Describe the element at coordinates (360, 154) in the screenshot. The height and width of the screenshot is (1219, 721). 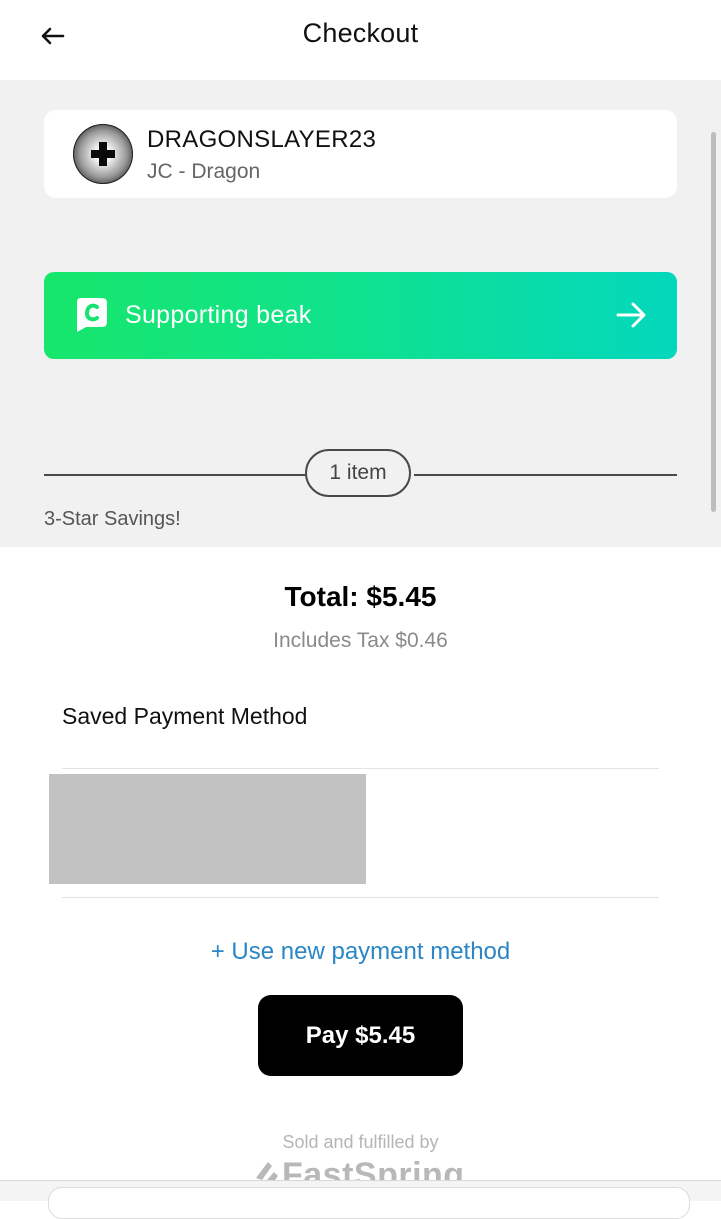
I see `creator-card: DRAGONSLAYER23 JC - Dragon` at that location.